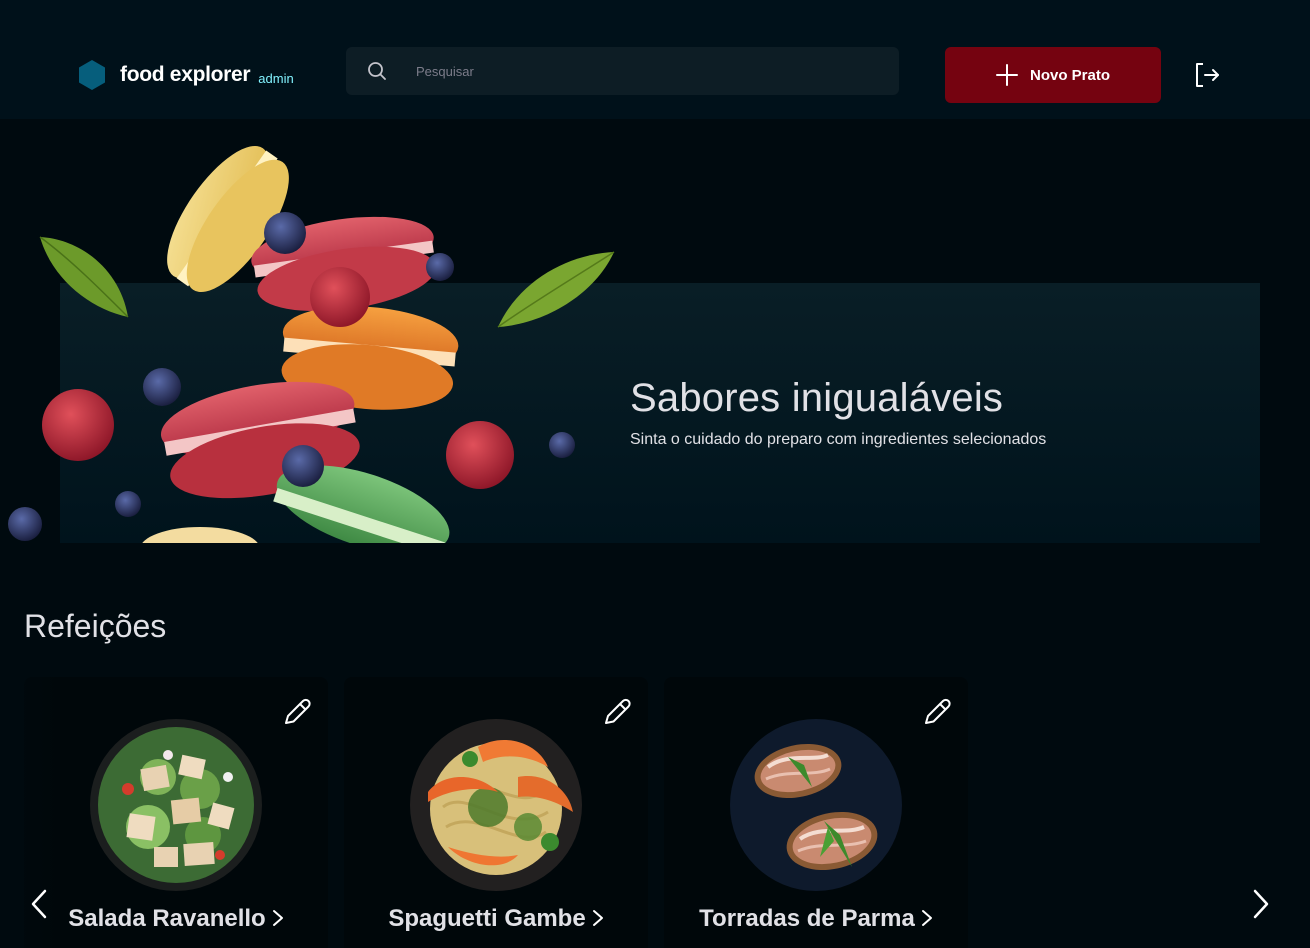 The height and width of the screenshot is (948, 1310). What do you see at coordinates (496, 805) in the screenshot?
I see `spaghetti-image` at bounding box center [496, 805].